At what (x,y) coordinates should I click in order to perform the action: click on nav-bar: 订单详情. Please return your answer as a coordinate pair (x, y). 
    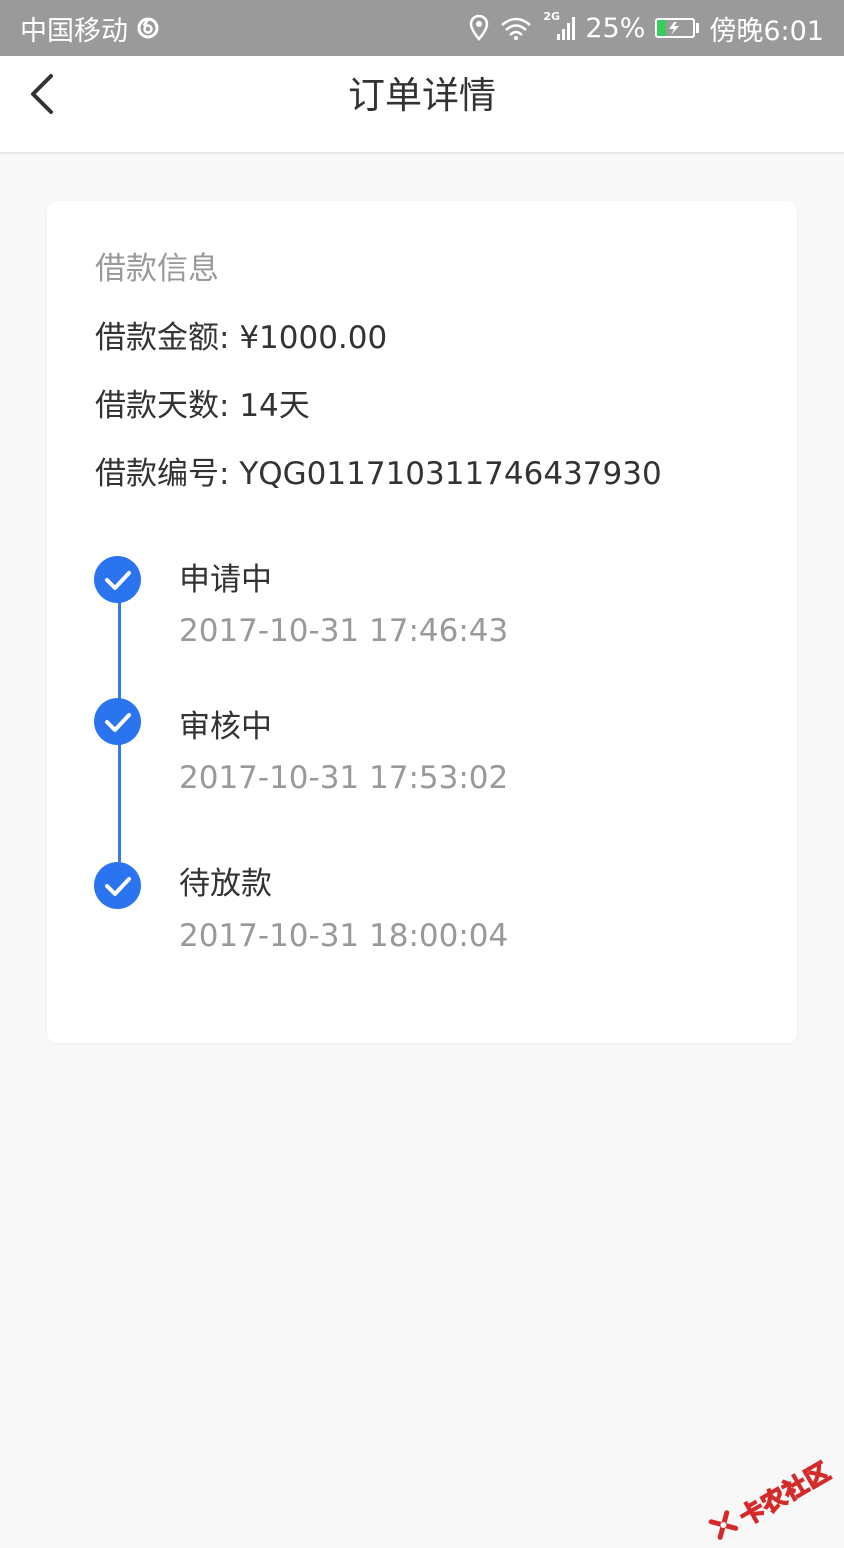
    Looking at the image, I should click on (422, 105).